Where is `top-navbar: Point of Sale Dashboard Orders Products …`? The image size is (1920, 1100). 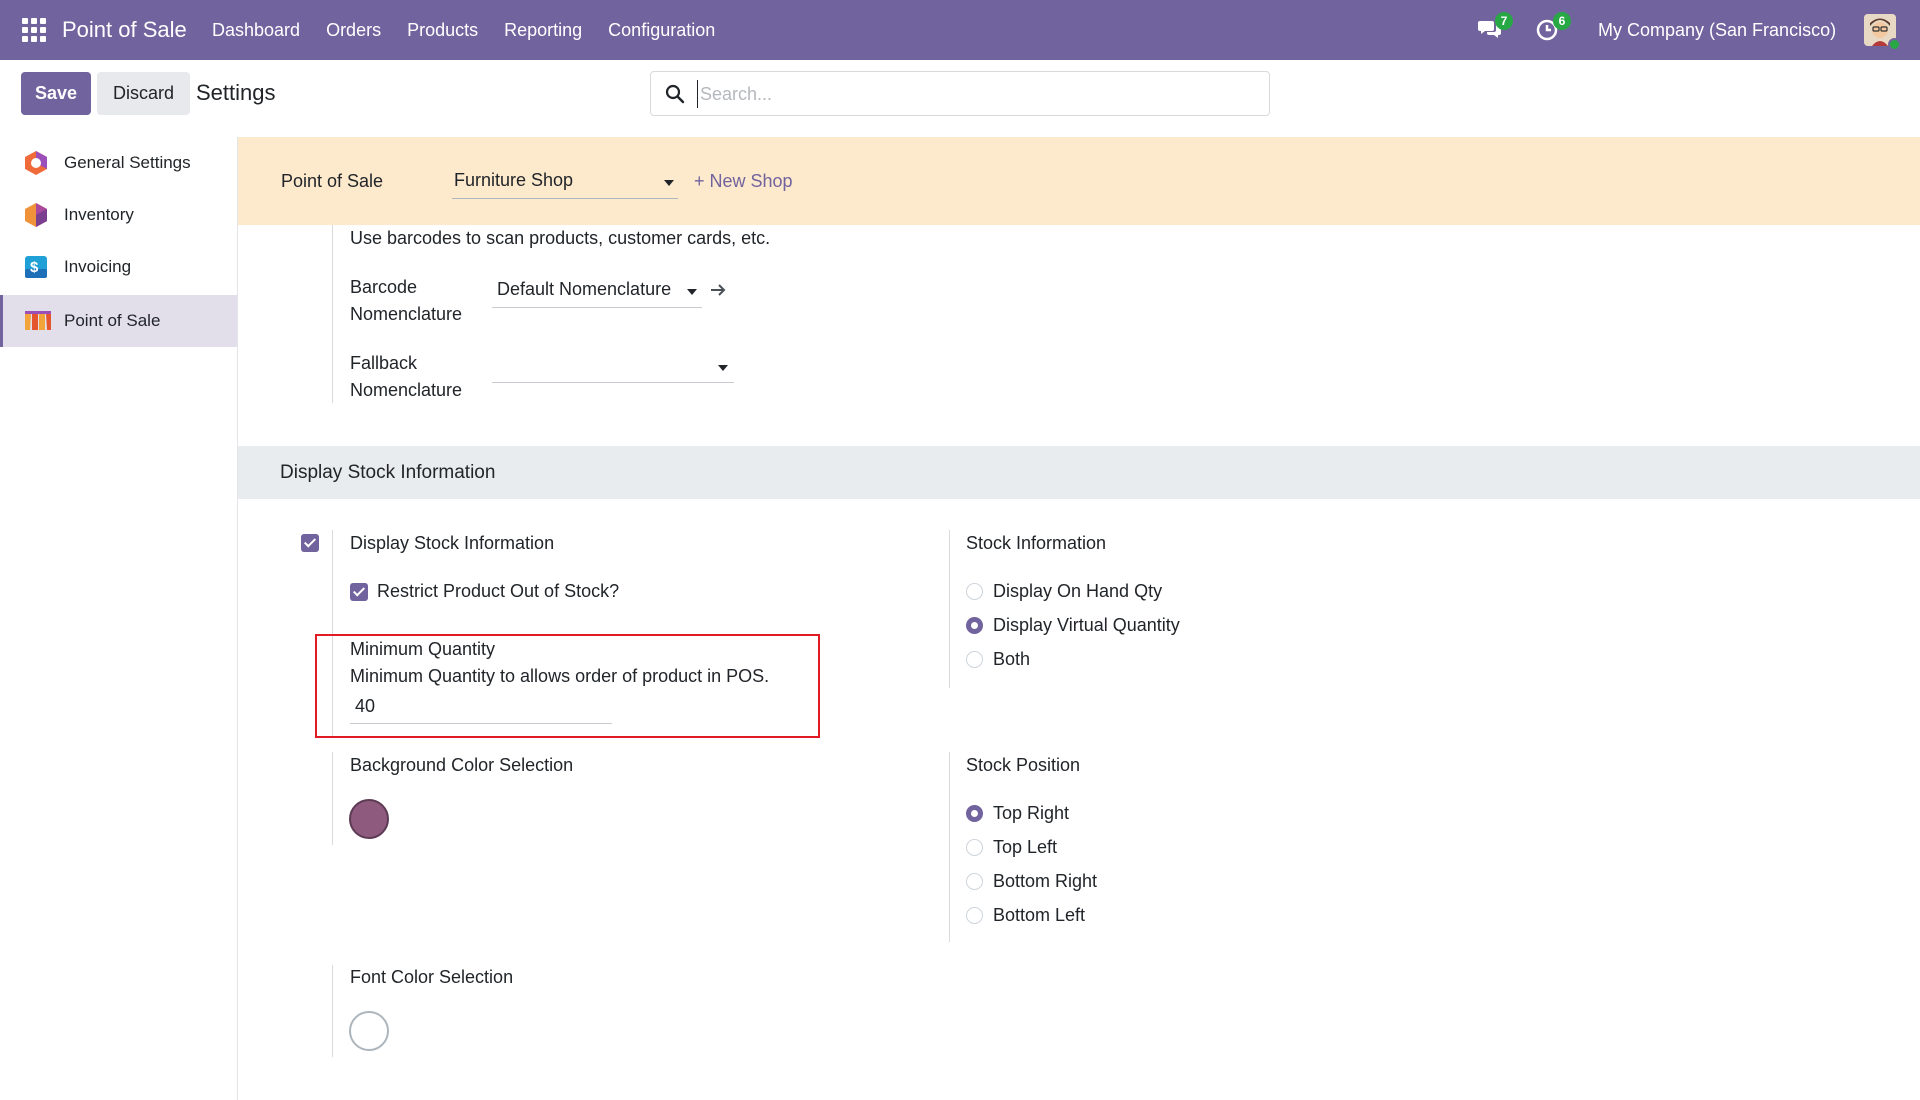
top-navbar: Point of Sale Dashboard Orders Products … is located at coordinates (960, 30).